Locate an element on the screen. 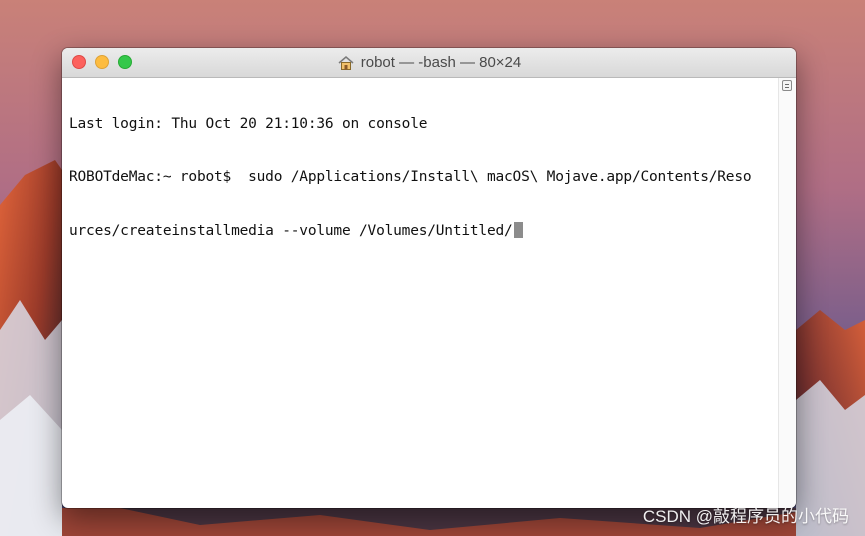 This screenshot has width=865, height=536. window-title-container: robot — -bash — 80×24 is located at coordinates (429, 62).